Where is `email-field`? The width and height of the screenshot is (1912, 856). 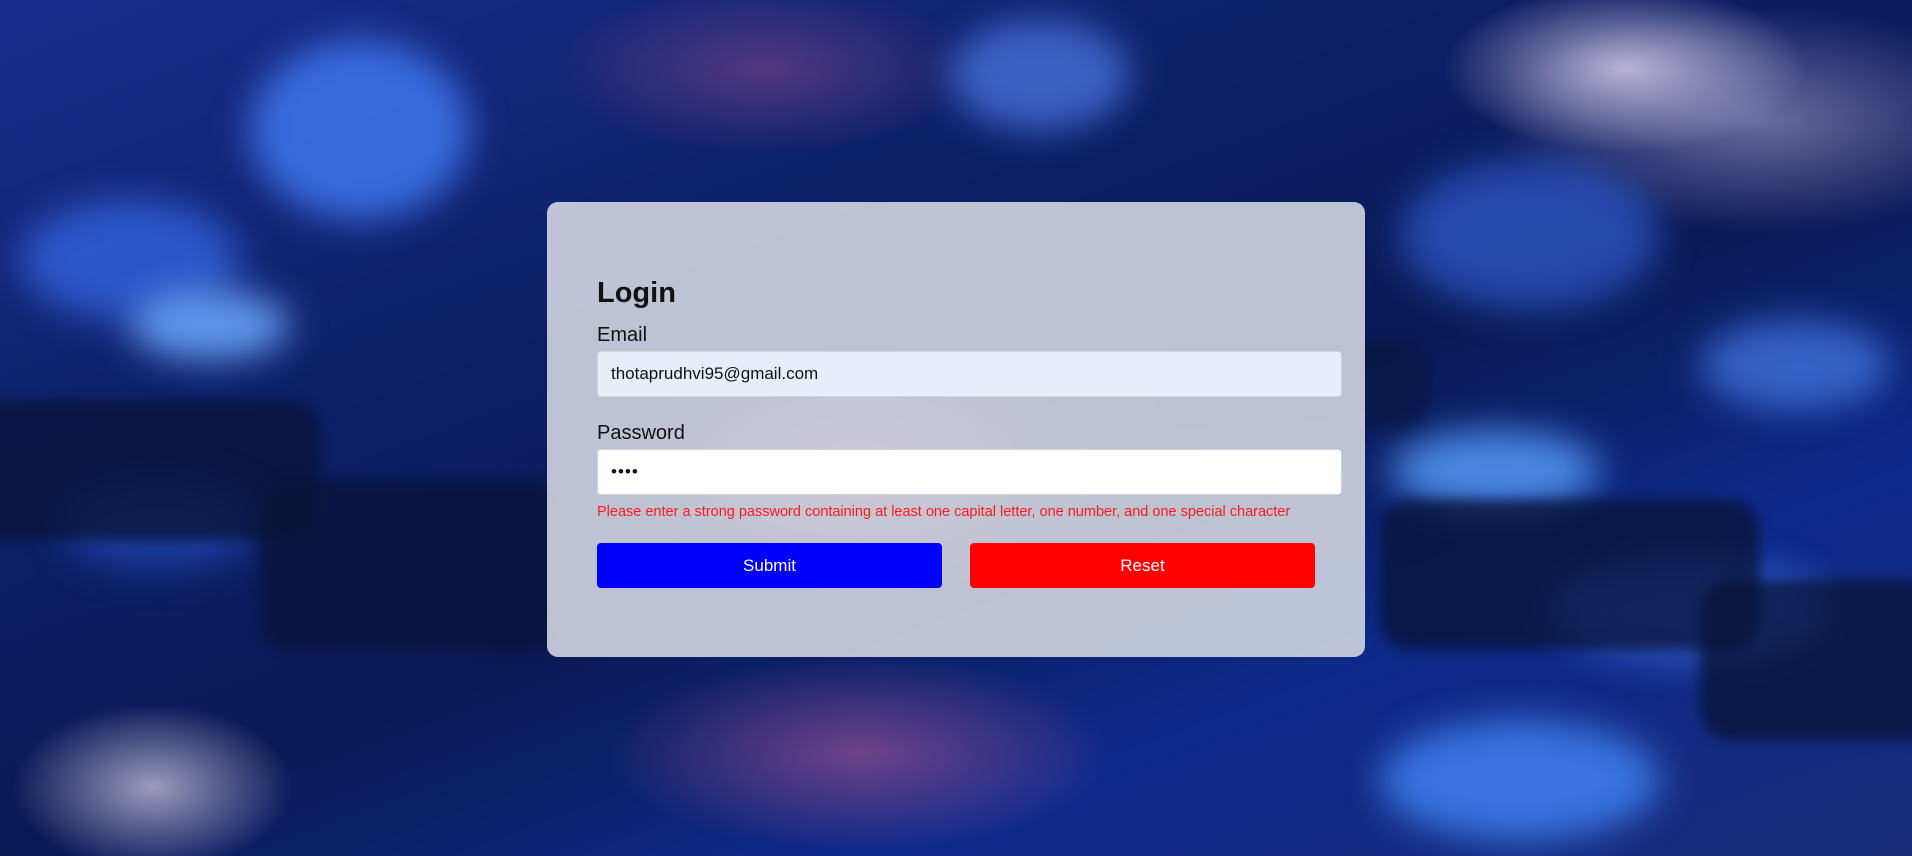
email-field is located at coordinates (969, 374).